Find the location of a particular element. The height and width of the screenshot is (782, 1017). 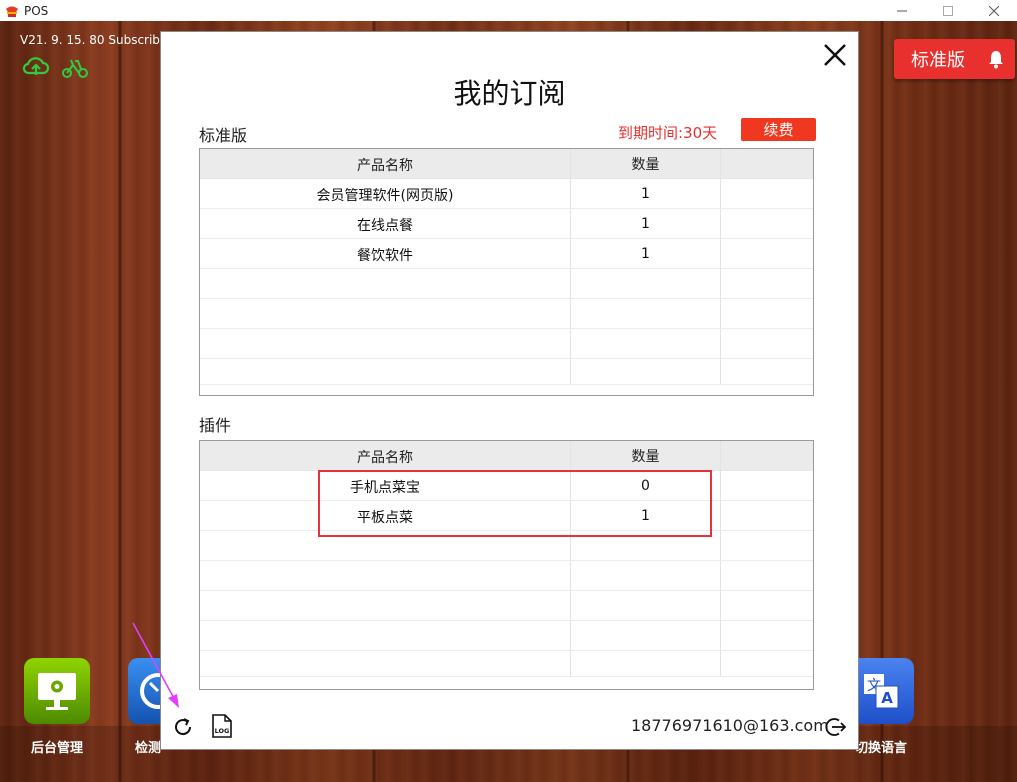

language-tile-label: 切换语言 is located at coordinates (881, 748).